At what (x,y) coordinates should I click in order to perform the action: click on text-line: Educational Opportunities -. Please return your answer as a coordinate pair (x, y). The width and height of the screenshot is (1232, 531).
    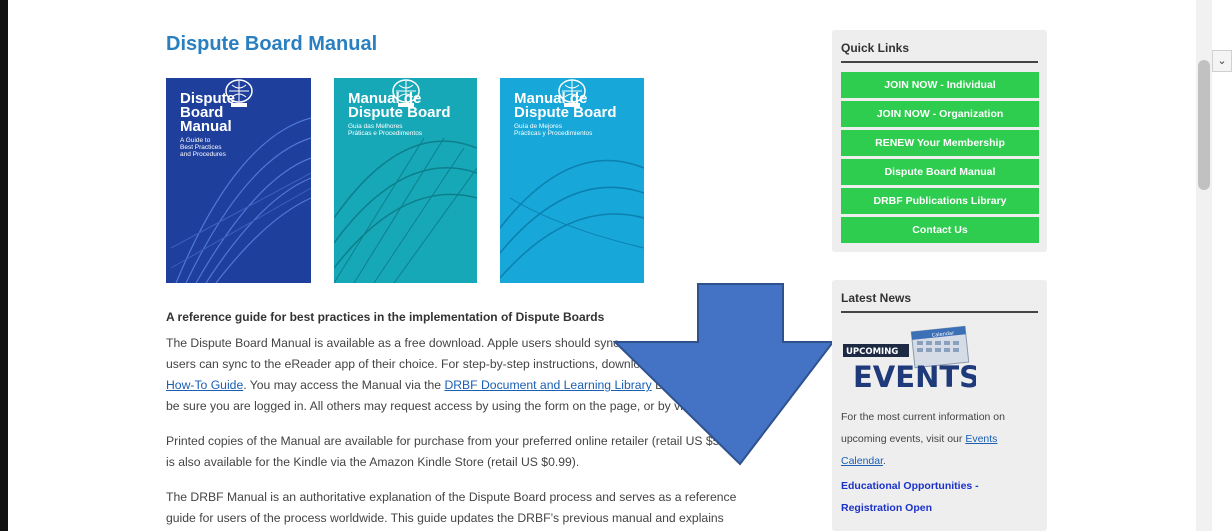
    Looking at the image, I should click on (910, 486).